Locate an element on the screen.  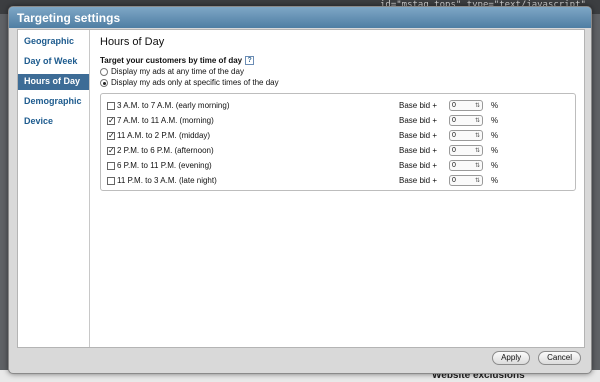
time-slot-label: 11 A.M. to 2 P.M. (midday) is located at coordinates (164, 135).